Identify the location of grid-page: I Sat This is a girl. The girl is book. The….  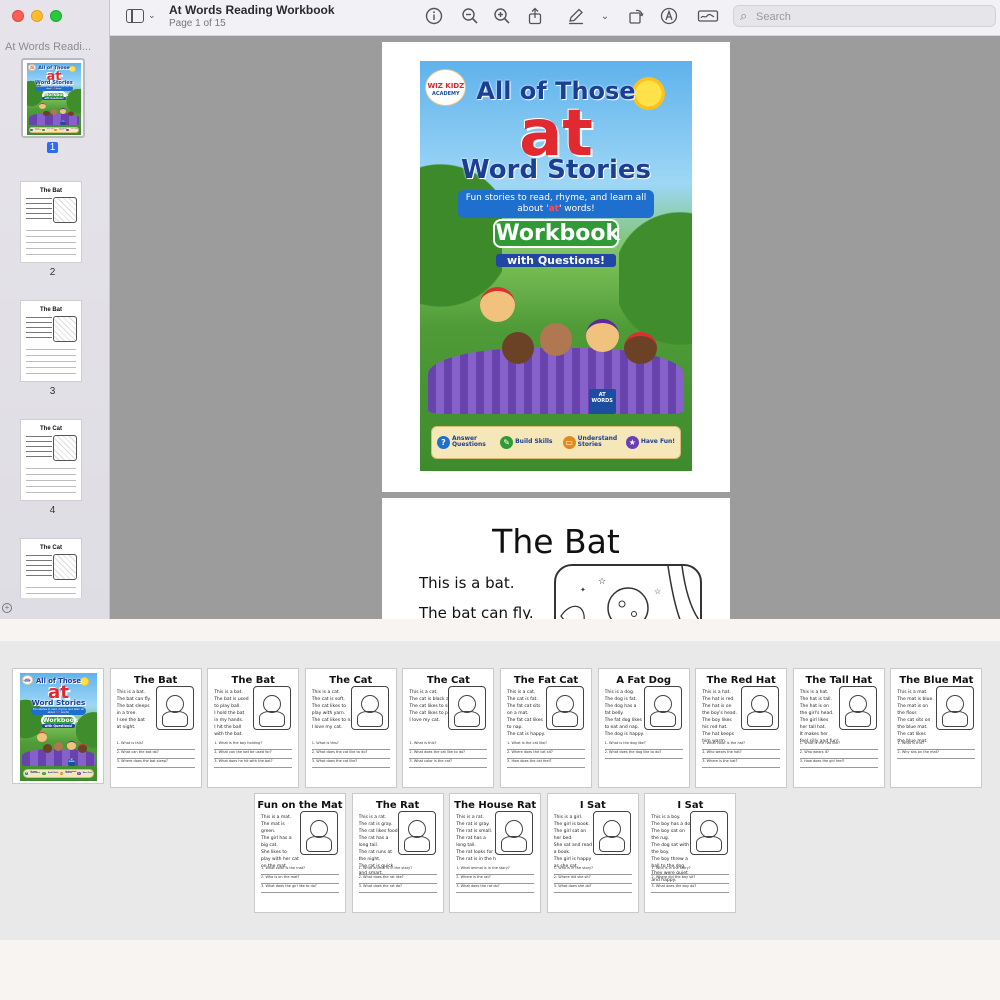
(592, 853).